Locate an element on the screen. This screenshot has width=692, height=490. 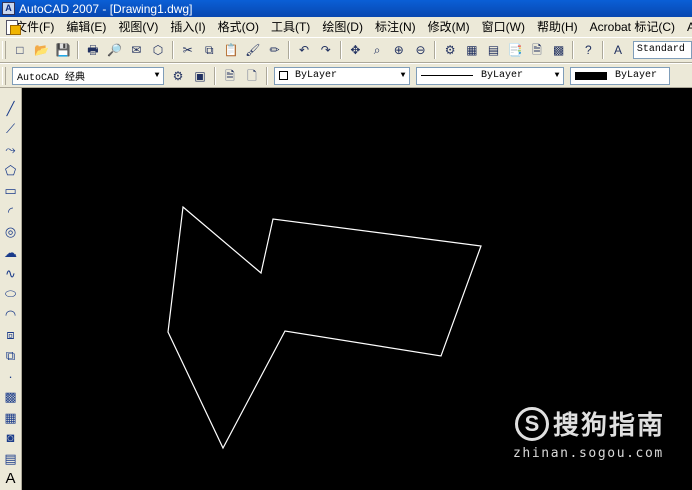
plot-preview-icon: 🔎 is located at coordinates (115, 50).